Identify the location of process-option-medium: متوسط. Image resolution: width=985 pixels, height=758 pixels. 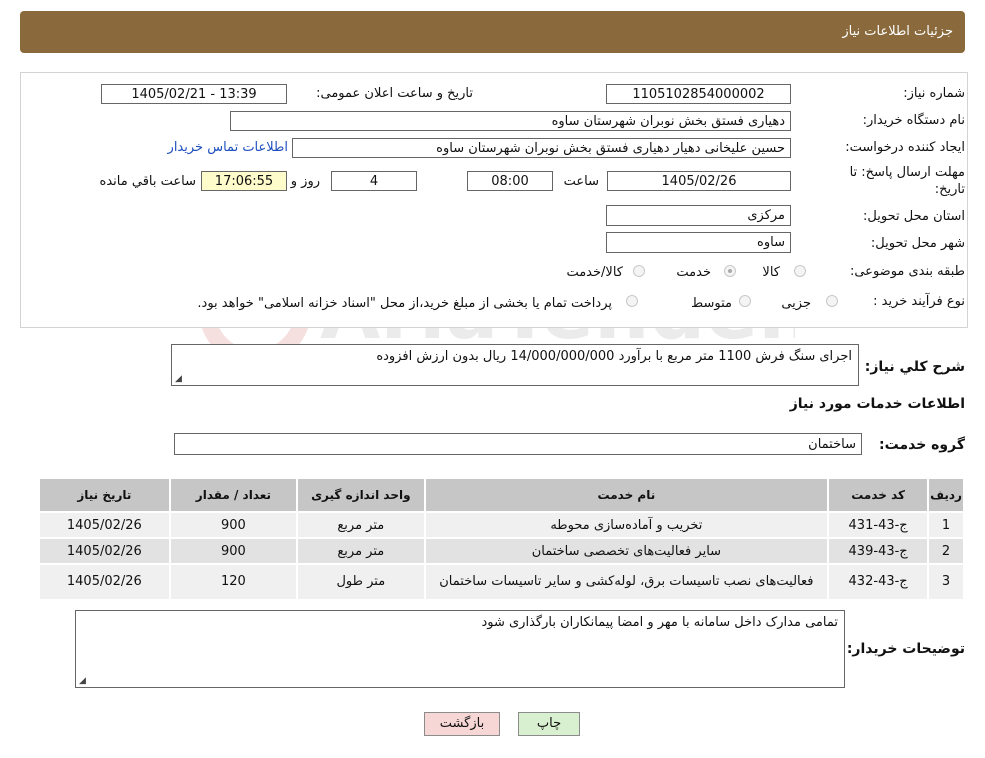
(711, 303).